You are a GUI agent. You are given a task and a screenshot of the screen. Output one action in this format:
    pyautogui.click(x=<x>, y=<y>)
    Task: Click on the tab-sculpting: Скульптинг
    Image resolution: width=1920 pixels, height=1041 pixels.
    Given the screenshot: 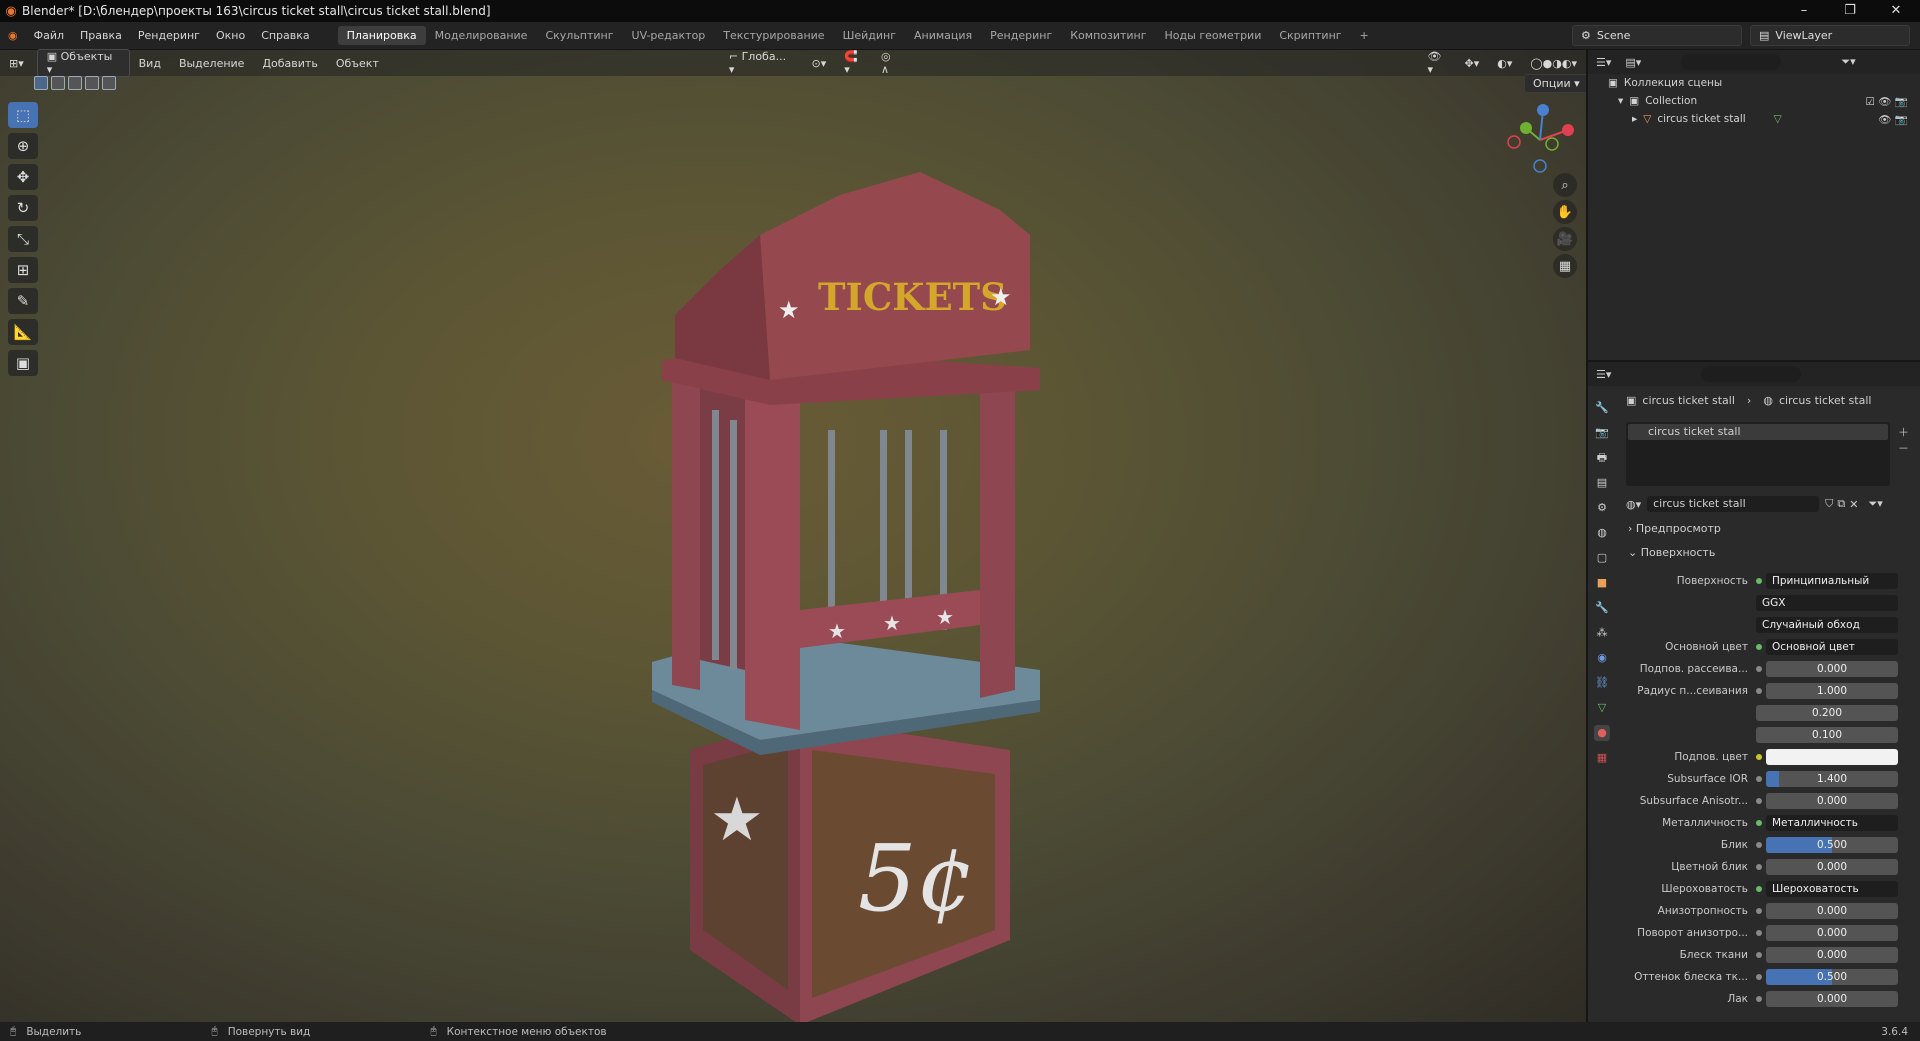 What is the action you would take?
    pyautogui.click(x=579, y=35)
    